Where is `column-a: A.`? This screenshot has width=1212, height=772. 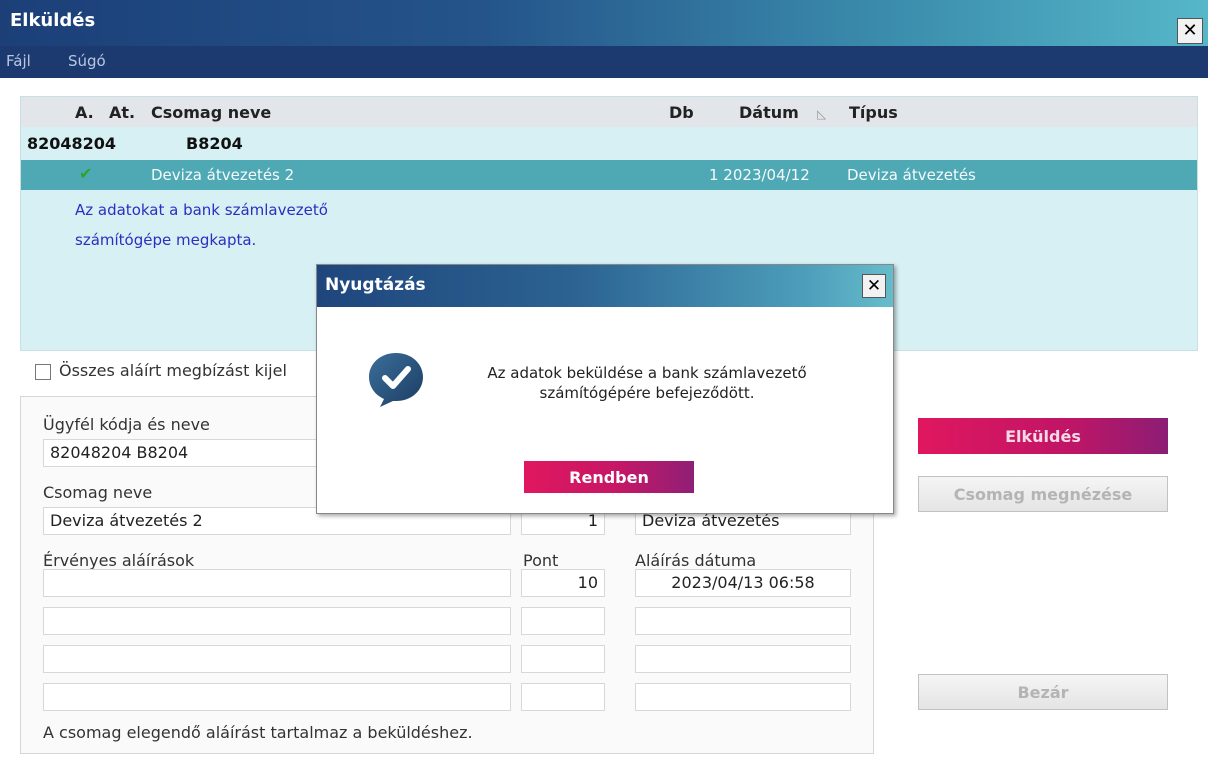 column-a: A. is located at coordinates (84, 112).